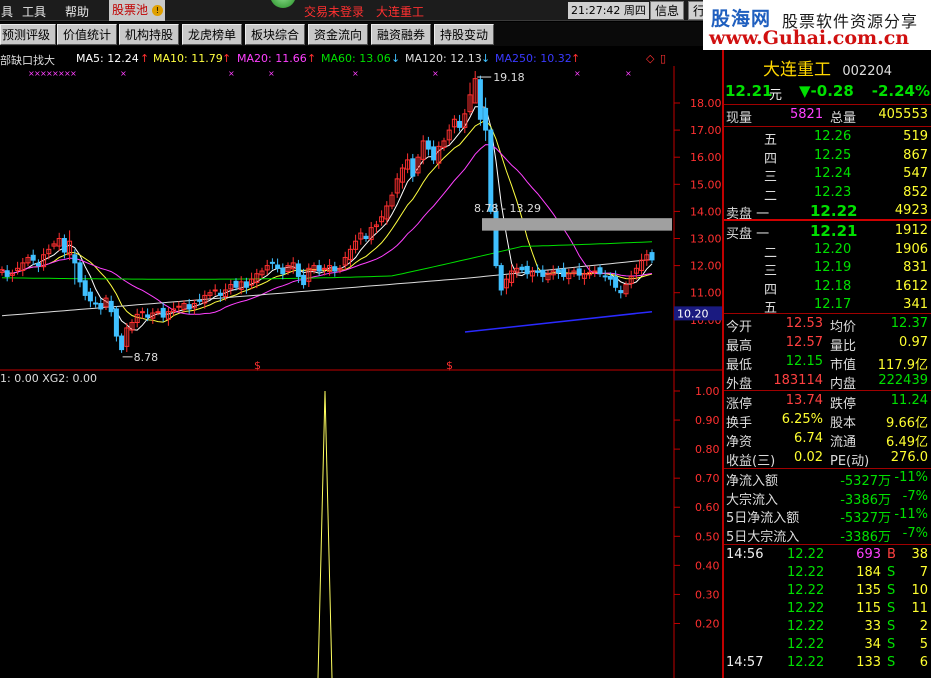 This screenshot has width=931, height=678. I want to click on diamond-icon: ◇, so click(650, 58).